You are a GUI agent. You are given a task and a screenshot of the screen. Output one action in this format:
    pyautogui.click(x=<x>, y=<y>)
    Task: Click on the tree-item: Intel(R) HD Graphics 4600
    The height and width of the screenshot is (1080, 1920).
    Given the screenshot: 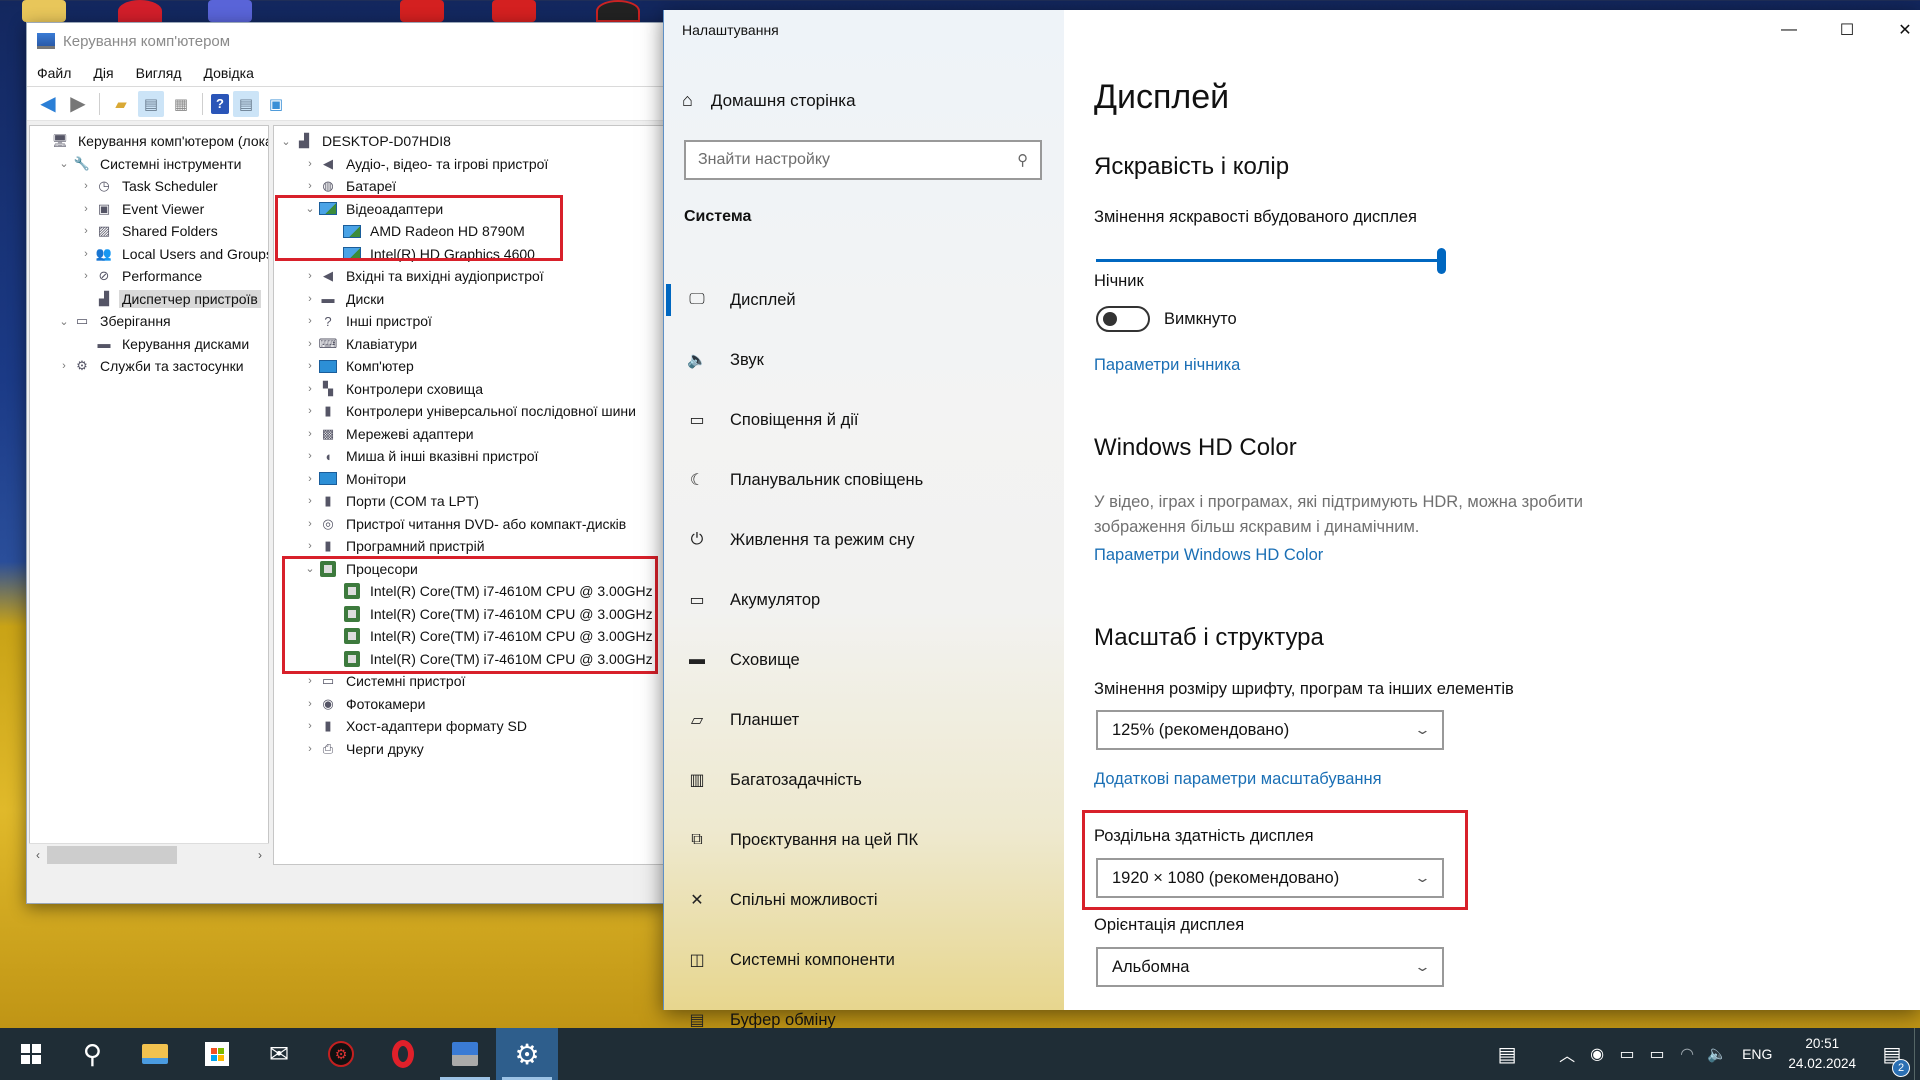 What is the action you would take?
    pyautogui.click(x=469, y=254)
    